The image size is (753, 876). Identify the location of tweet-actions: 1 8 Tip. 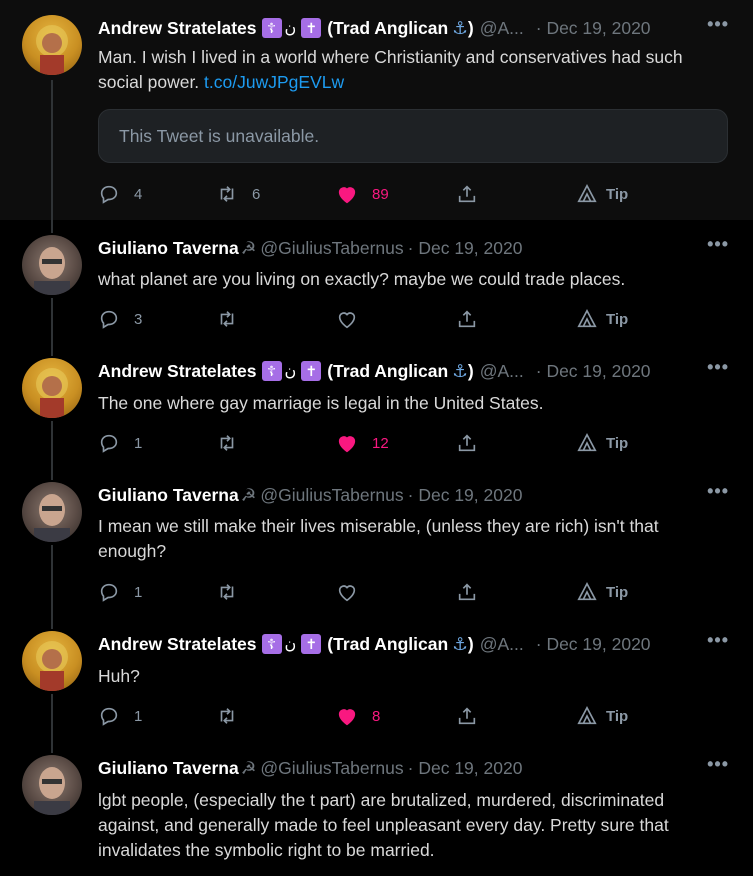
(425, 716).